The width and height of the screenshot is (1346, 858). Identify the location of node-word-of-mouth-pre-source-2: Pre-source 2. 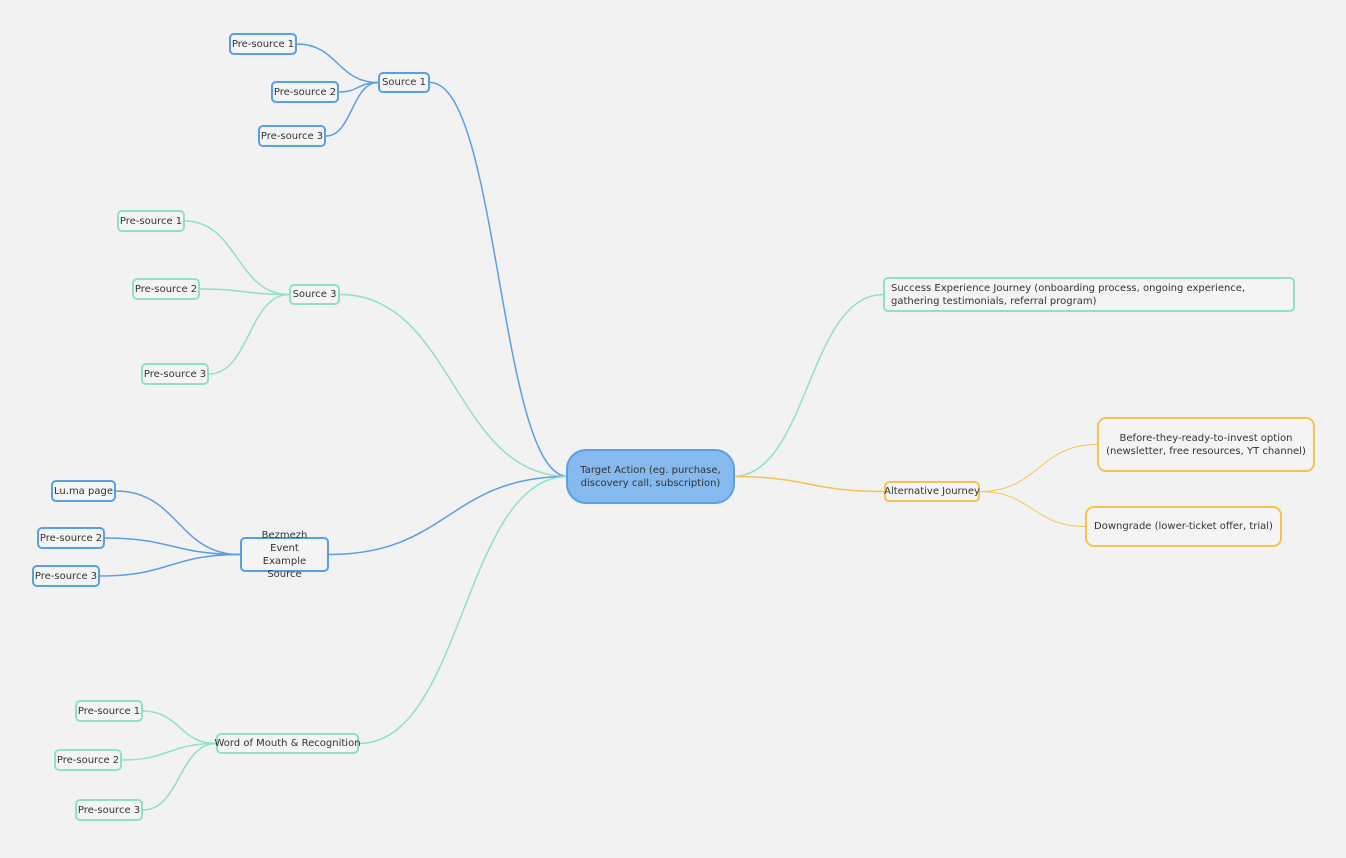
(88, 760).